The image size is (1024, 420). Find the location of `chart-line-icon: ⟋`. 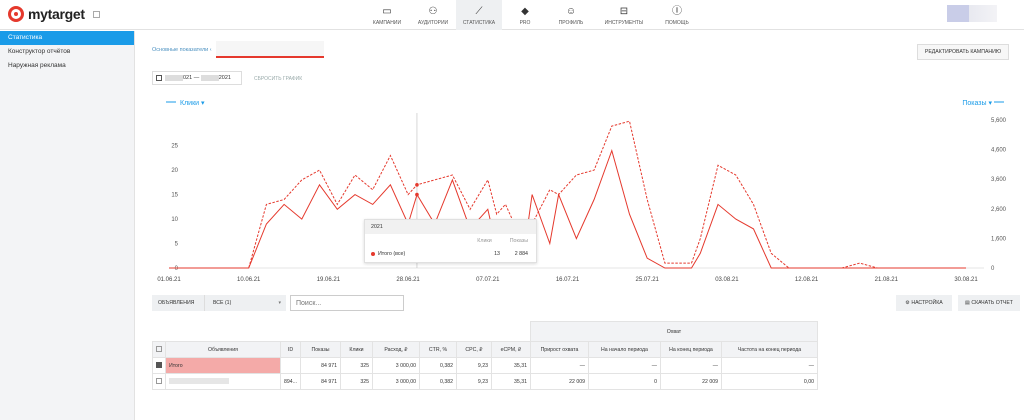

chart-line-icon: ⟋ is located at coordinates (479, 11).